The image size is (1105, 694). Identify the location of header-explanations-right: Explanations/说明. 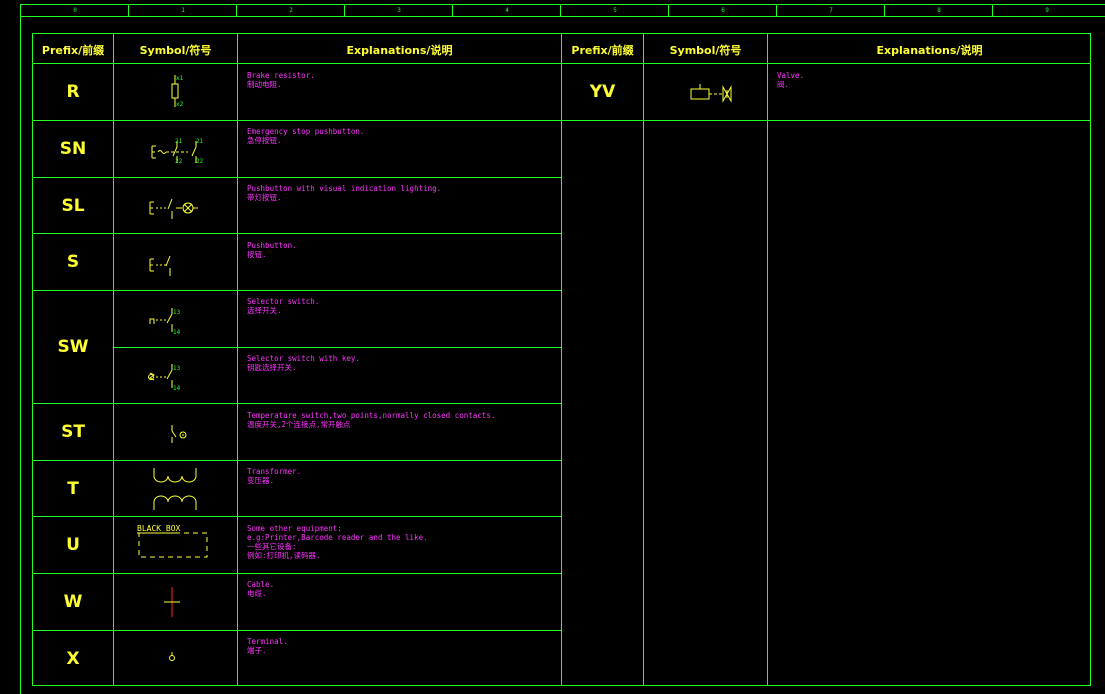
(929, 50).